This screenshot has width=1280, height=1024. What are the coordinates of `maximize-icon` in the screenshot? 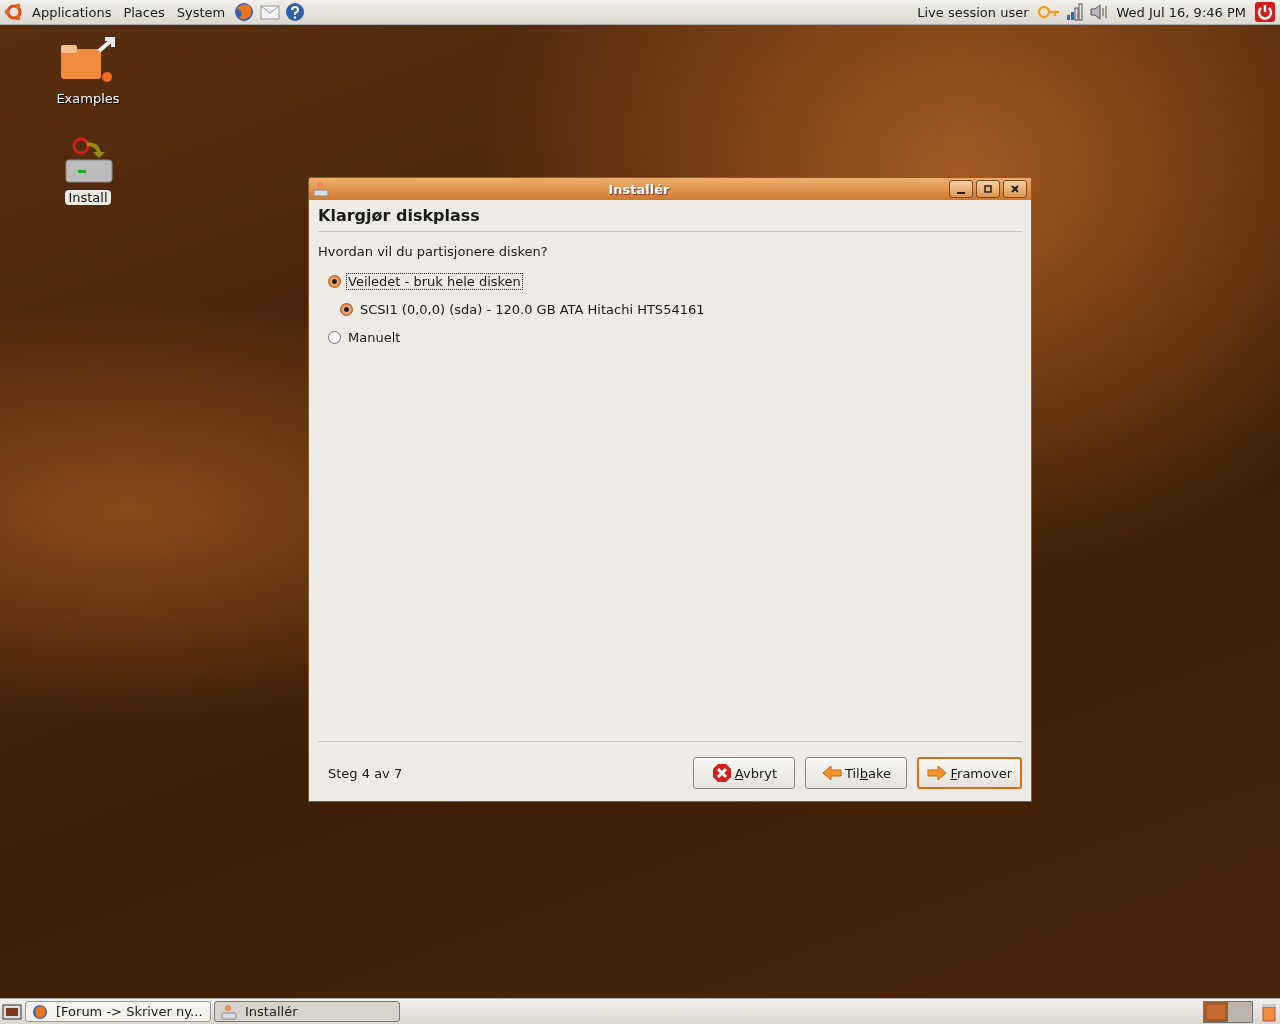 It's located at (988, 189).